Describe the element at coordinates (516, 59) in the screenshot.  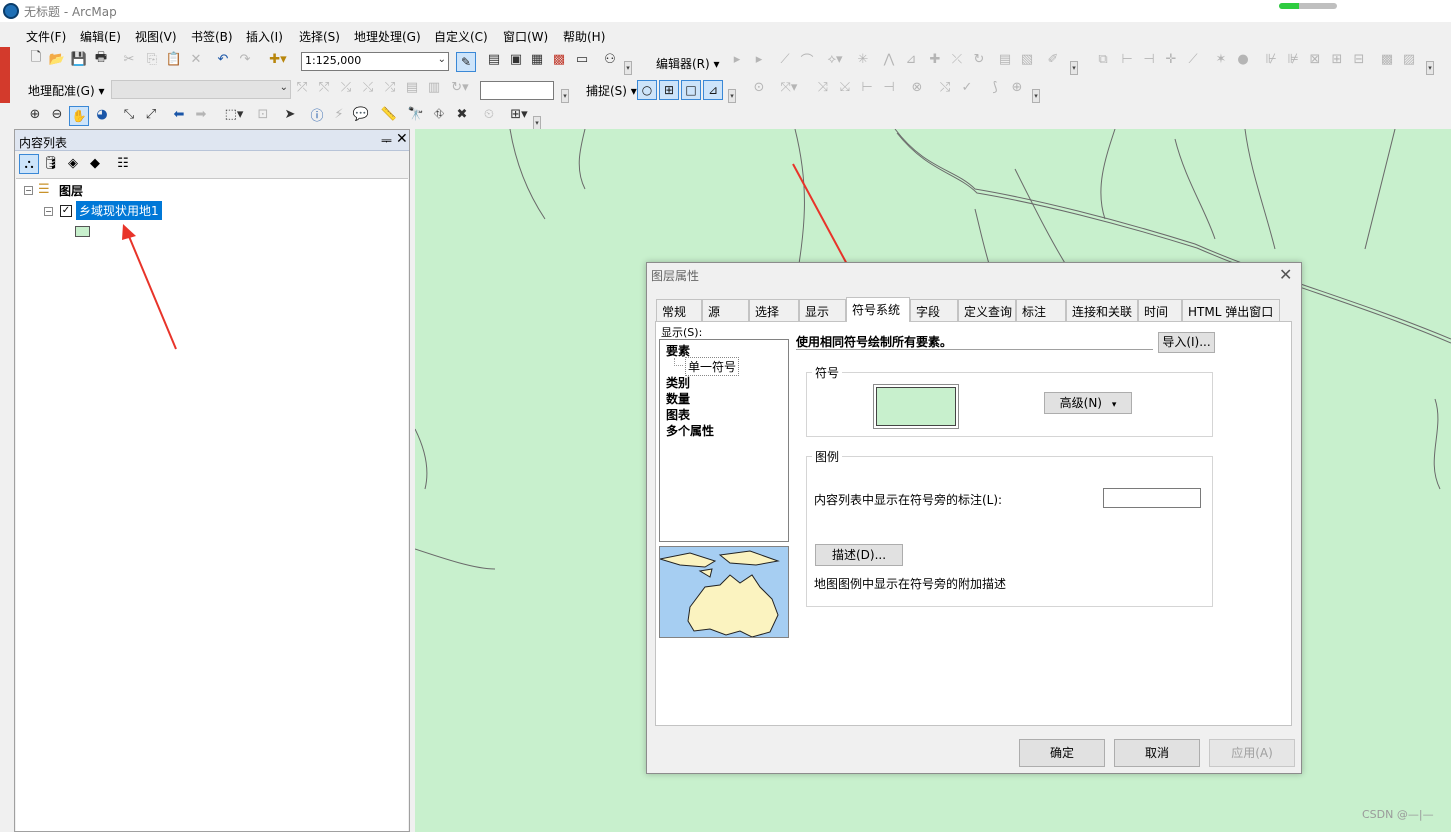
I see `catalog-icon: ▣` at that location.